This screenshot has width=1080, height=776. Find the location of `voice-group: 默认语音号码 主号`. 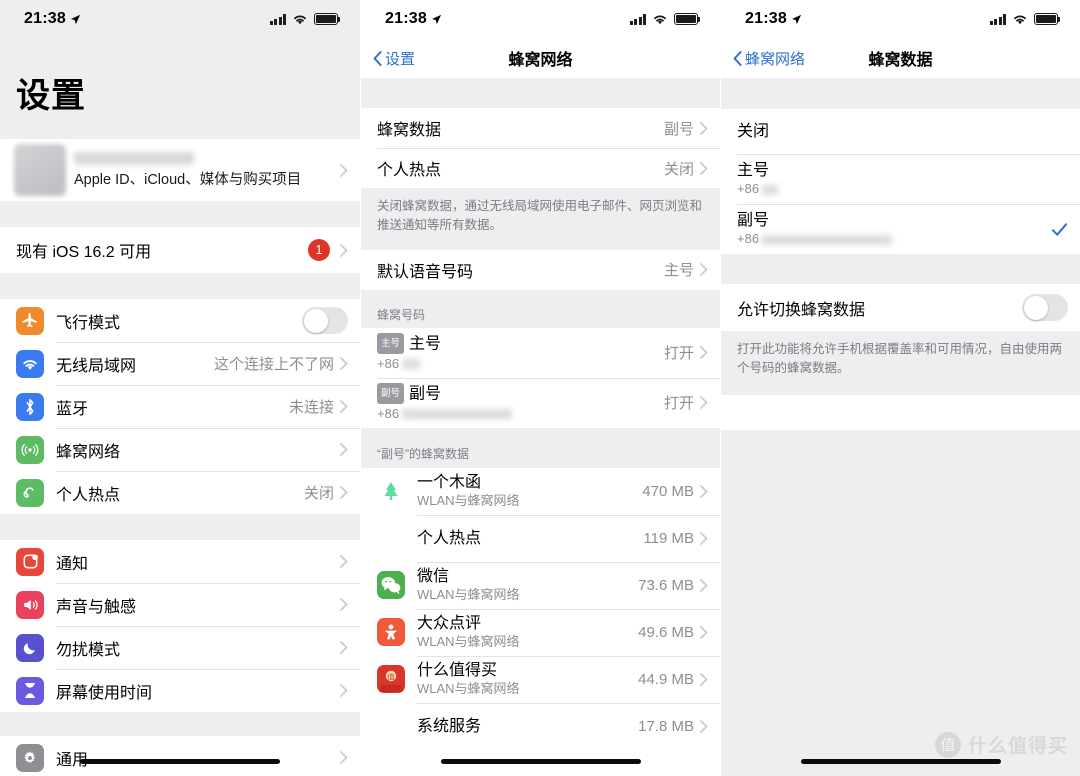

voice-group: 默认语音号码 主号 is located at coordinates (540, 269).